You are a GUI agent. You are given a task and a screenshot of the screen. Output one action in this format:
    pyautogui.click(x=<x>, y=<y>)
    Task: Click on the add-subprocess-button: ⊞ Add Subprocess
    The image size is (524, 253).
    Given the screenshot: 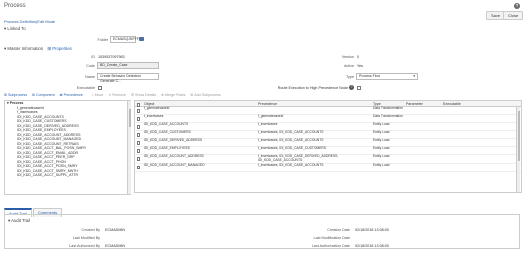 What is the action you would take?
    pyautogui.click(x=205, y=95)
    